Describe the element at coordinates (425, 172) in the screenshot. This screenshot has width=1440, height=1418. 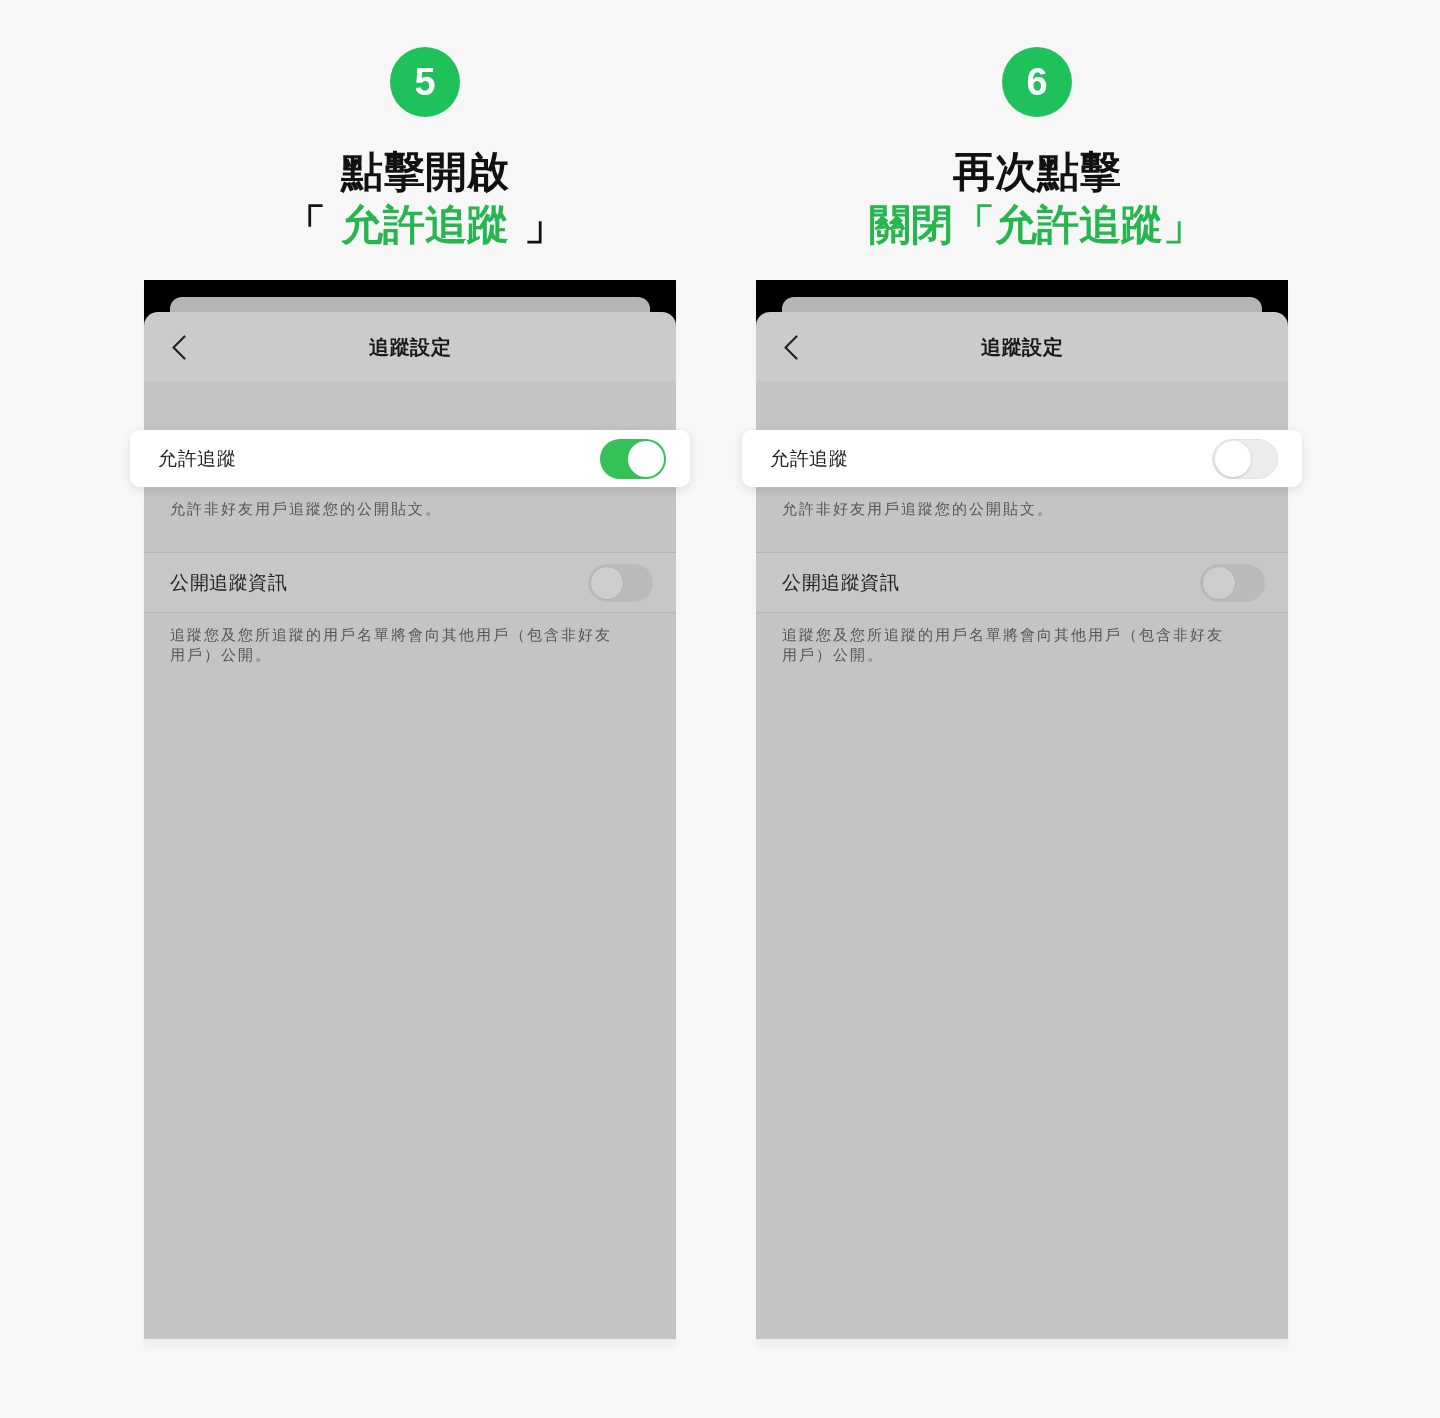
I see `heading-line: 點擊開啟` at that location.